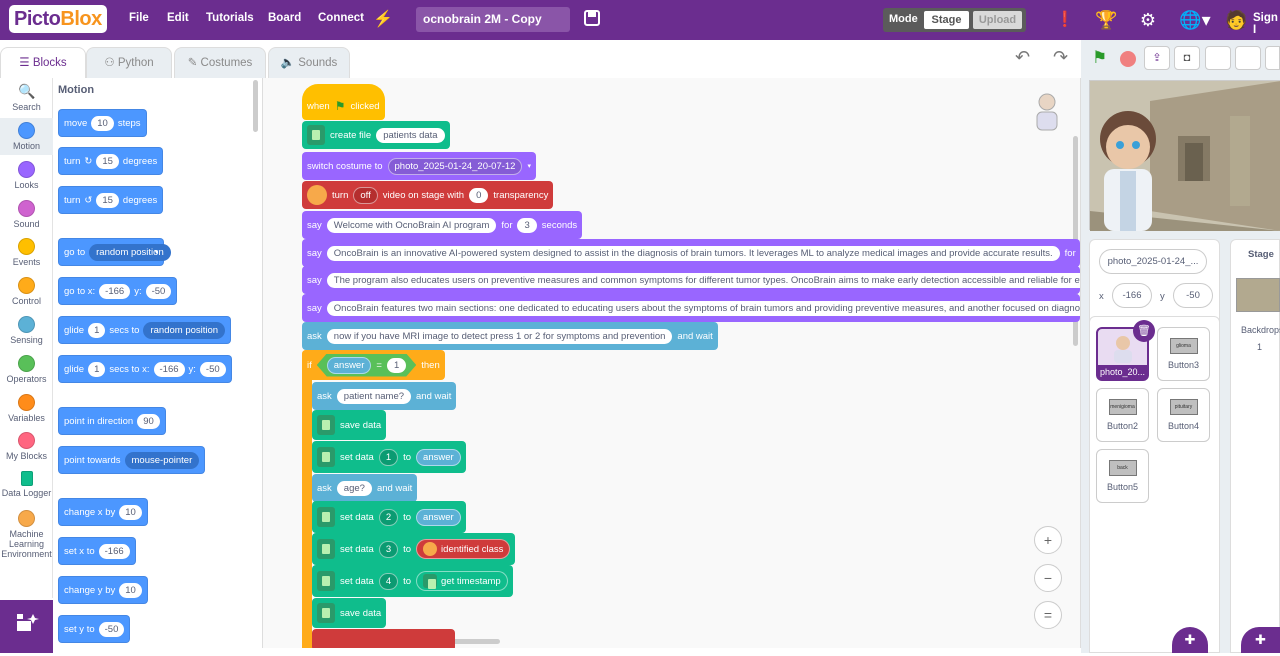 This screenshot has height=656, width=1280. What do you see at coordinates (1190, 639) in the screenshot?
I see `add-sprite-icon: ✚` at bounding box center [1190, 639].